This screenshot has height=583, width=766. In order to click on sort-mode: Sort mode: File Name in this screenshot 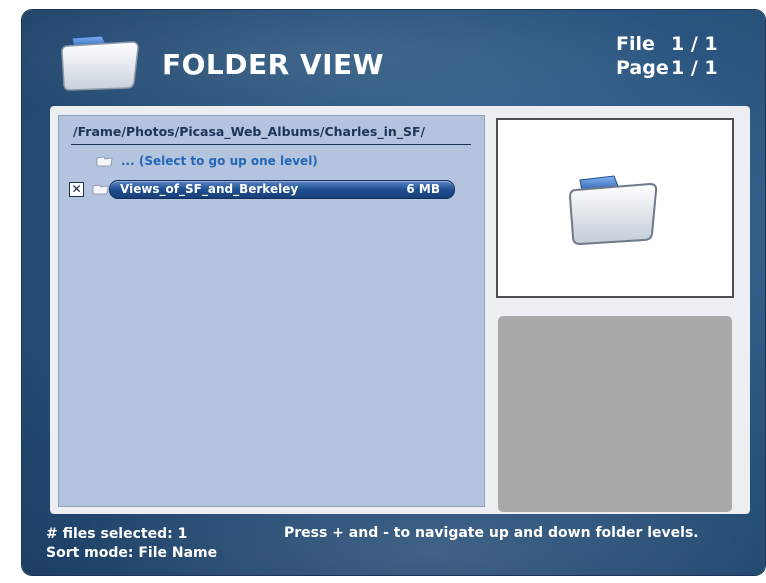, I will do `click(132, 553)`.